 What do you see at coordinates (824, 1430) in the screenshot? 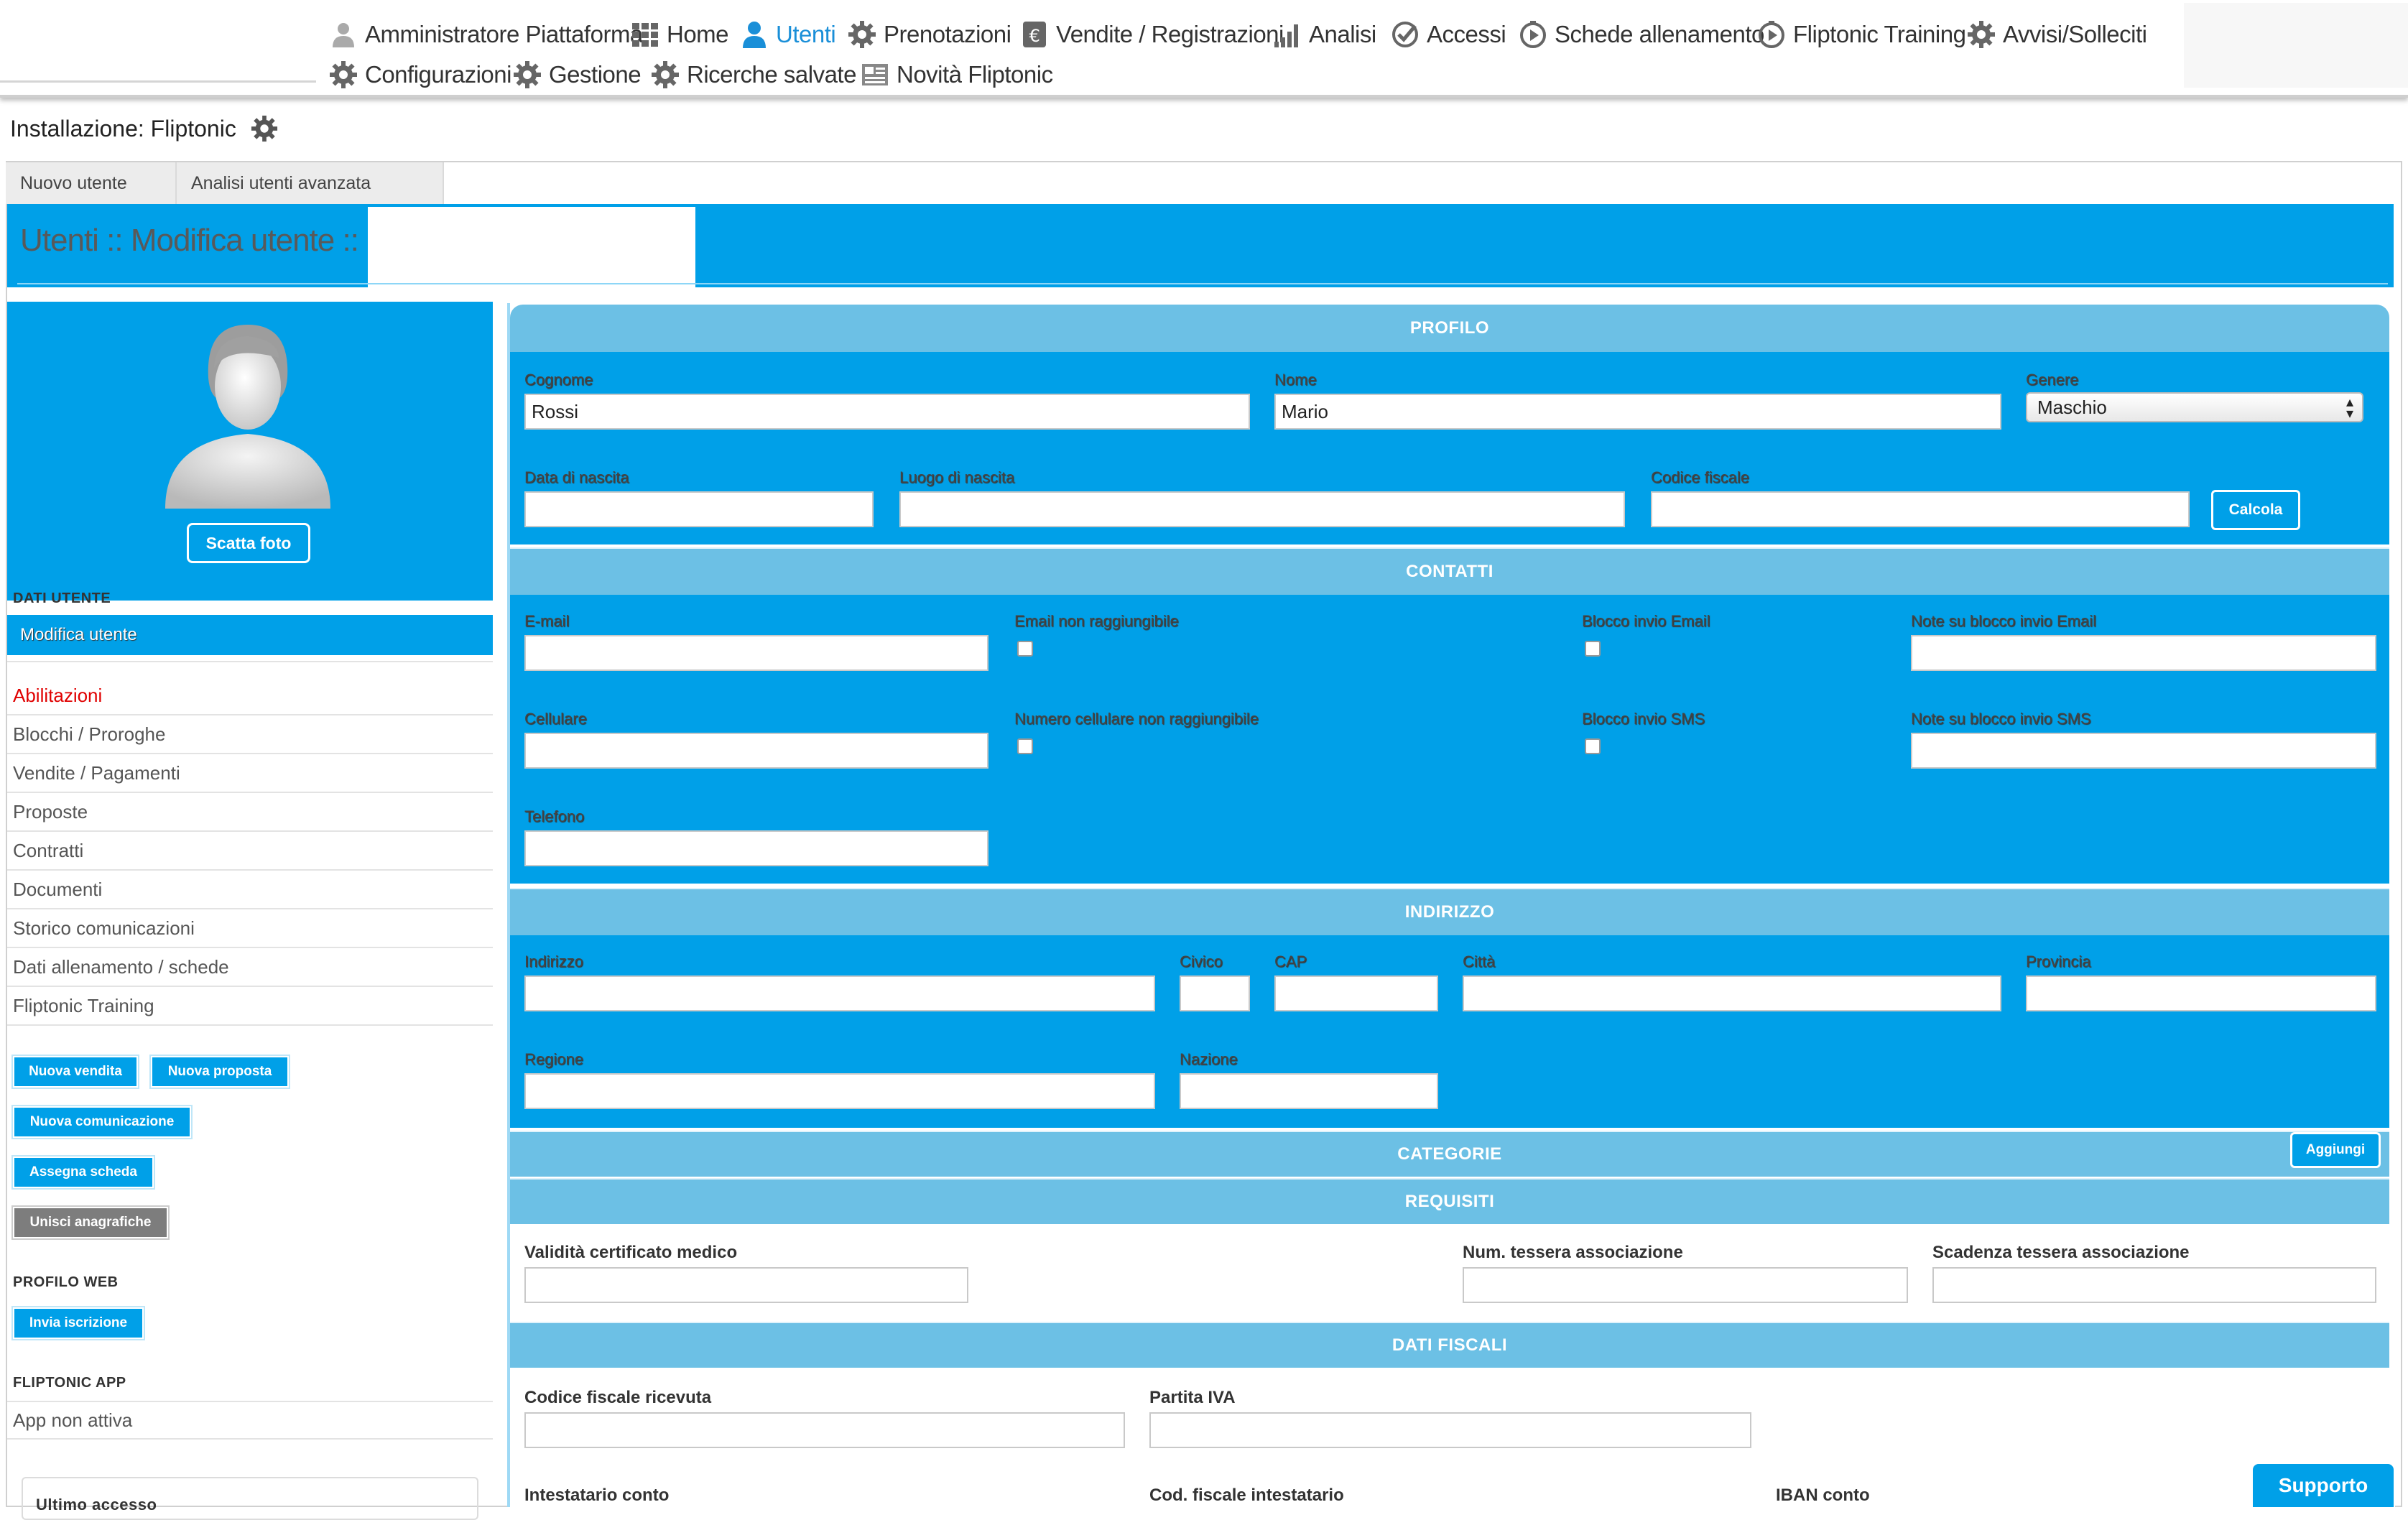
I see `cf-ricevuta-input` at bounding box center [824, 1430].